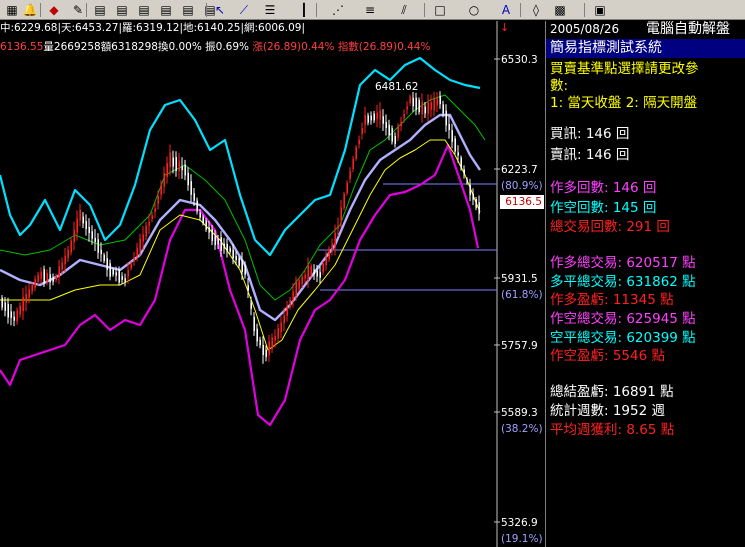 The width and height of the screenshot is (745, 547). I want to click on short-close-total: 空平總交易: 620399 點, so click(623, 338).